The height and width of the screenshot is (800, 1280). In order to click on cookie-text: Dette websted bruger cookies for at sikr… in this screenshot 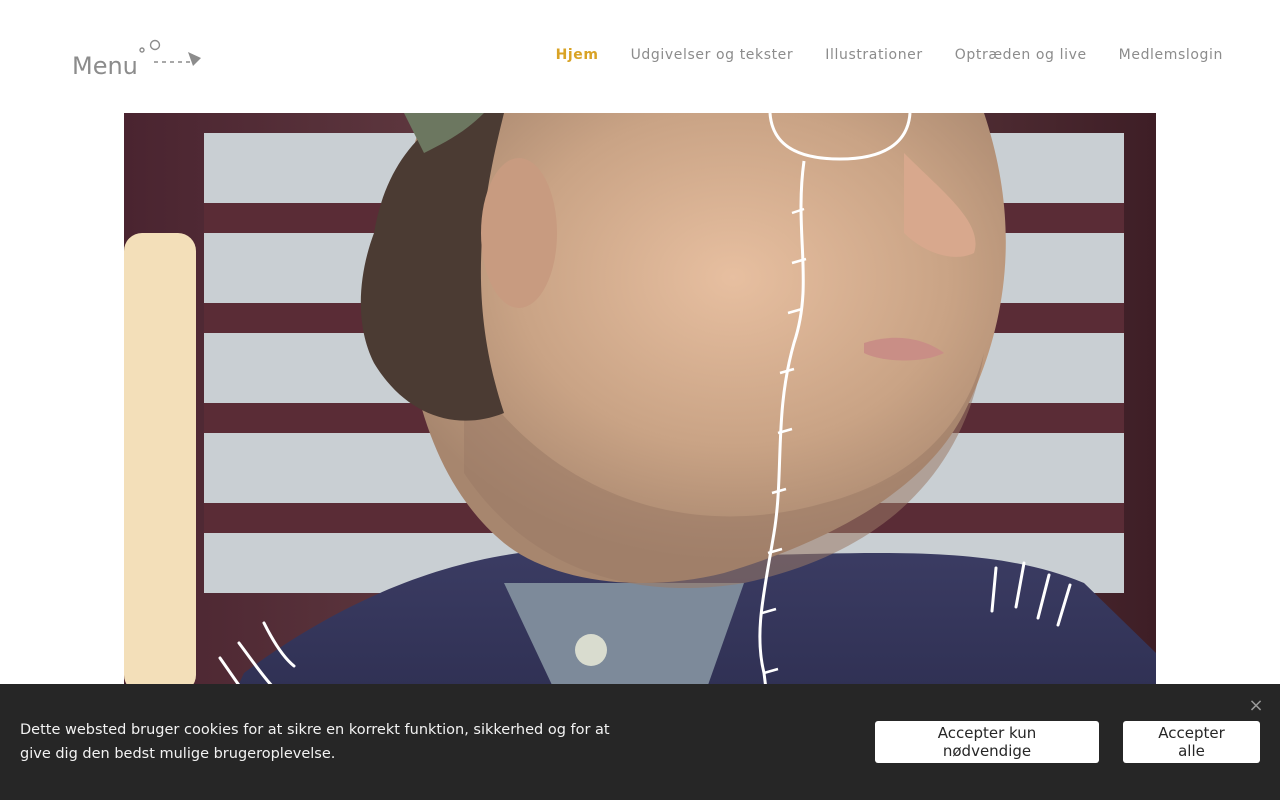, I will do `click(315, 742)`.